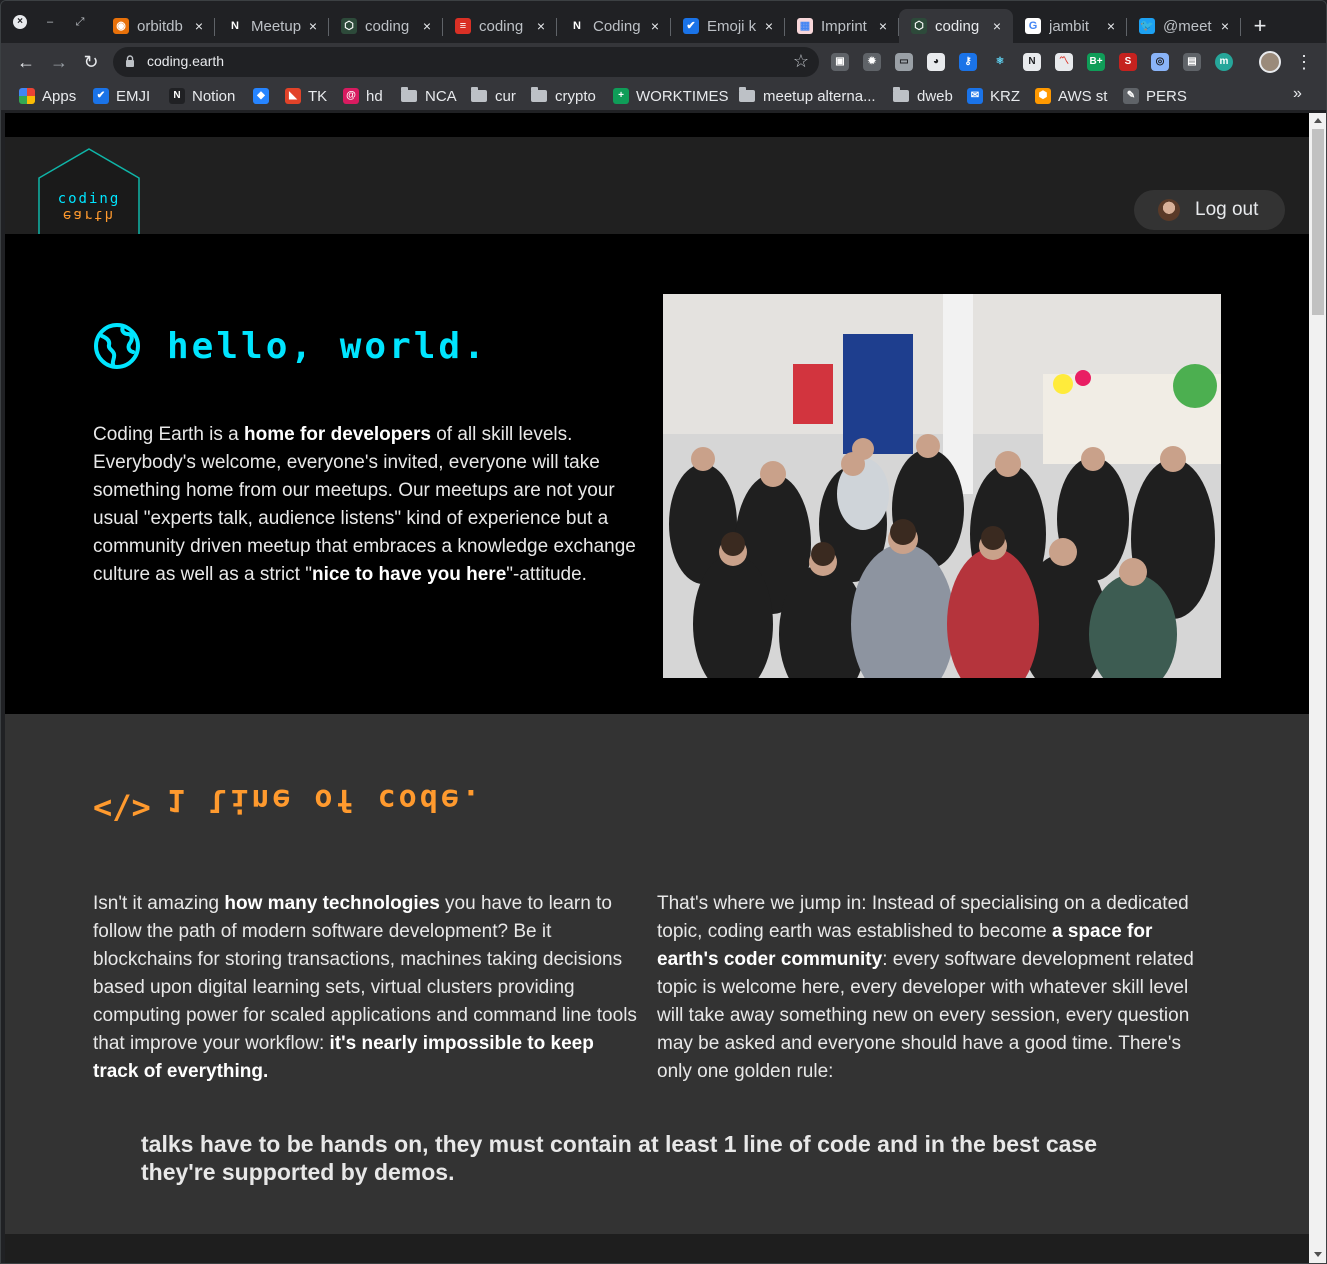  I want to click on site-header: coding earth Log out, so click(657, 201).